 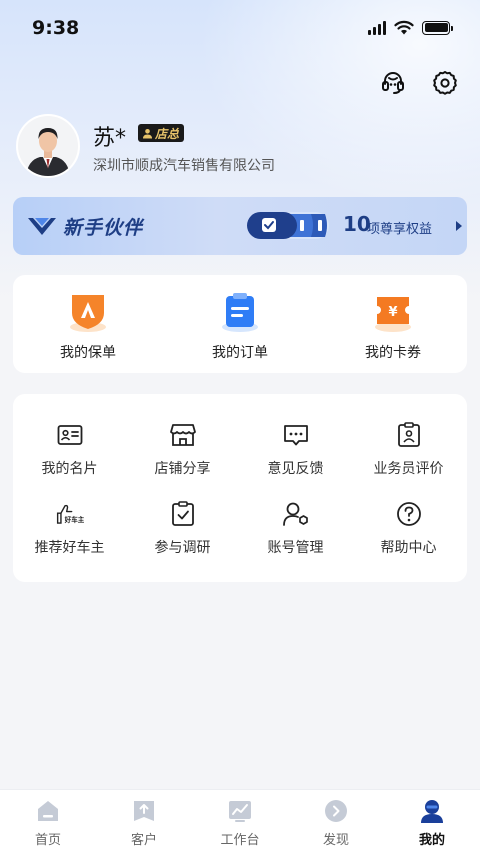 What do you see at coordinates (240, 840) in the screenshot?
I see `tab-label: 工作台` at bounding box center [240, 840].